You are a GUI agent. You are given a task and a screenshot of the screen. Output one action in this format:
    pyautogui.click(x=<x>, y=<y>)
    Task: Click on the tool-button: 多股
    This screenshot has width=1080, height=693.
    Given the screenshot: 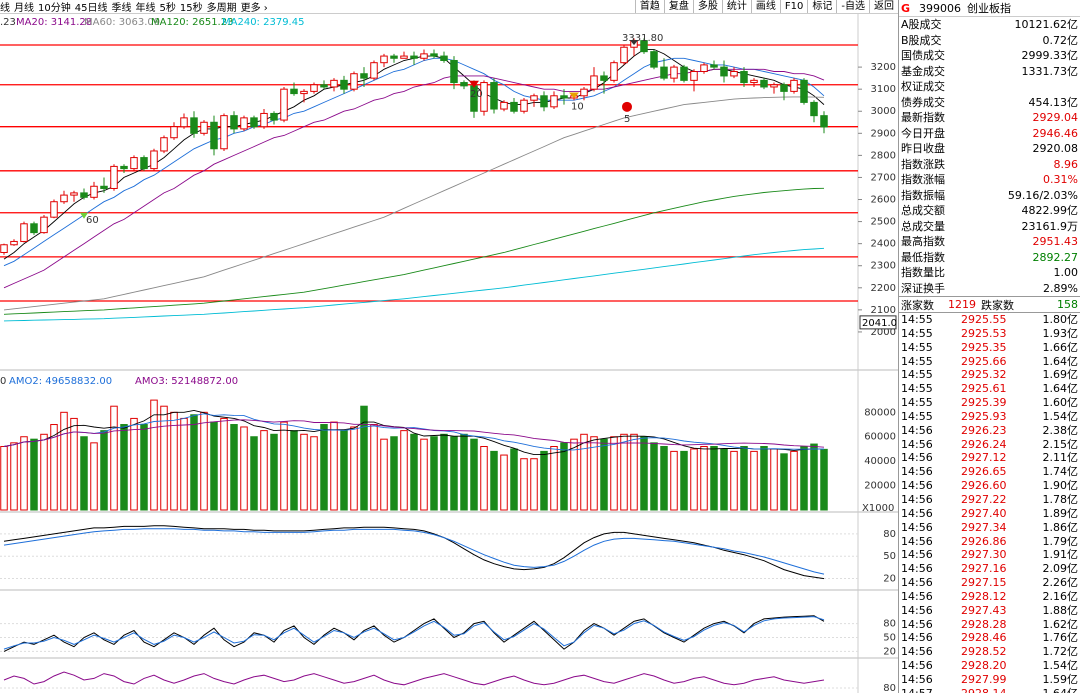 What is the action you would take?
    pyautogui.click(x=707, y=6)
    